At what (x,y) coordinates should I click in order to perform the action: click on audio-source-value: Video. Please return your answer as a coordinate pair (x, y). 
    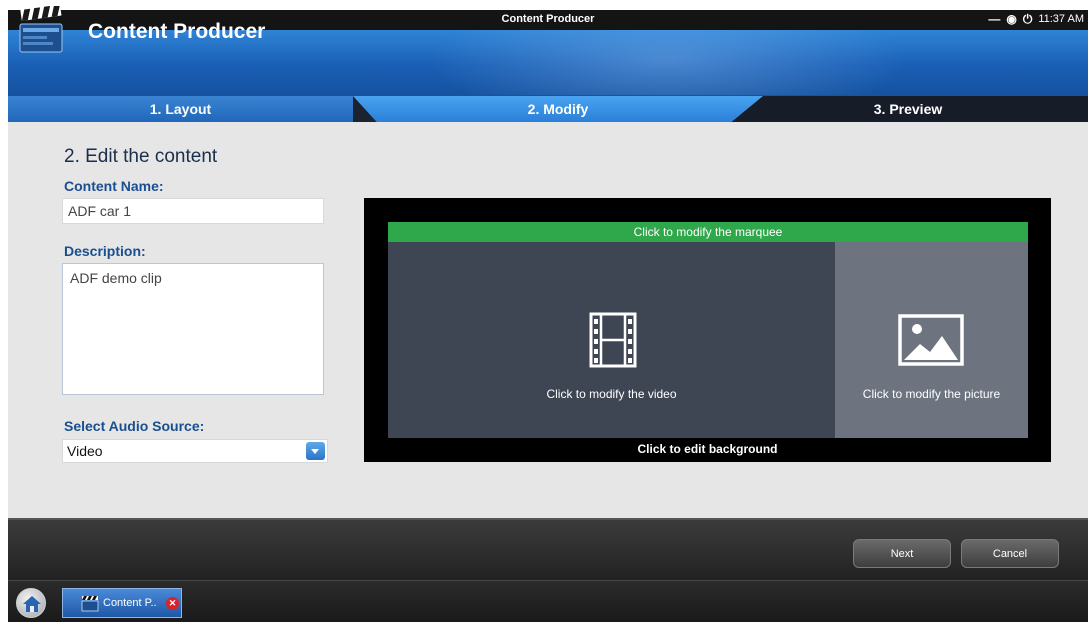
    Looking at the image, I should click on (85, 451).